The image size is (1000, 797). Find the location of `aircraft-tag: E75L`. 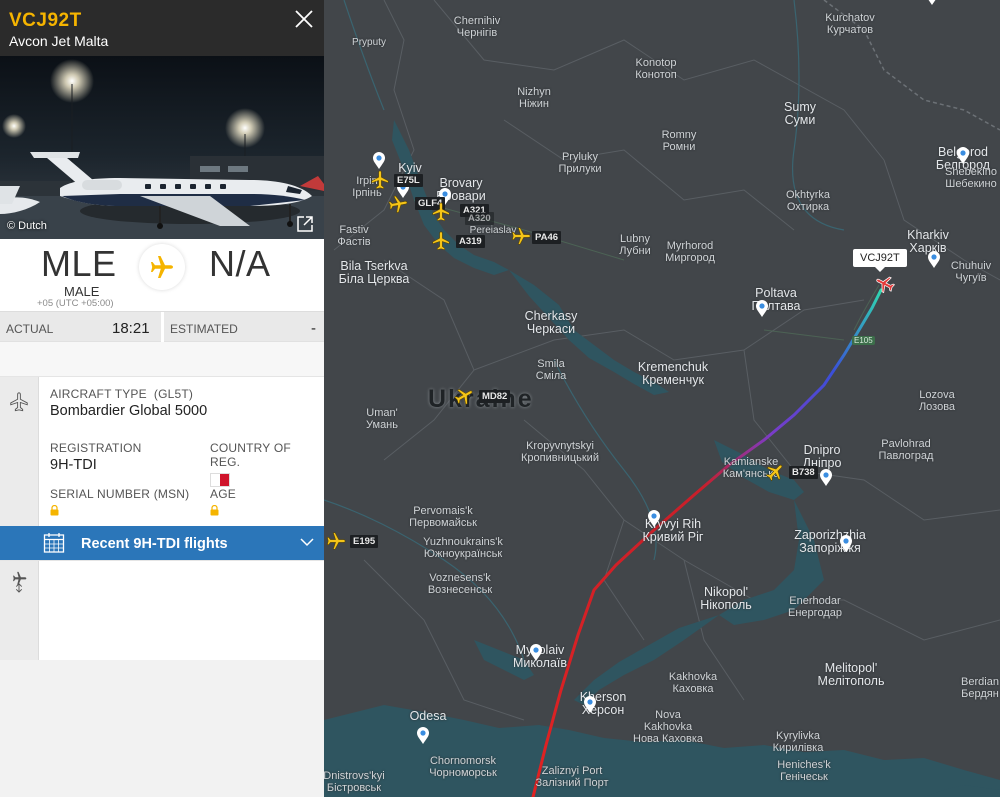

aircraft-tag: E75L is located at coordinates (408, 180).